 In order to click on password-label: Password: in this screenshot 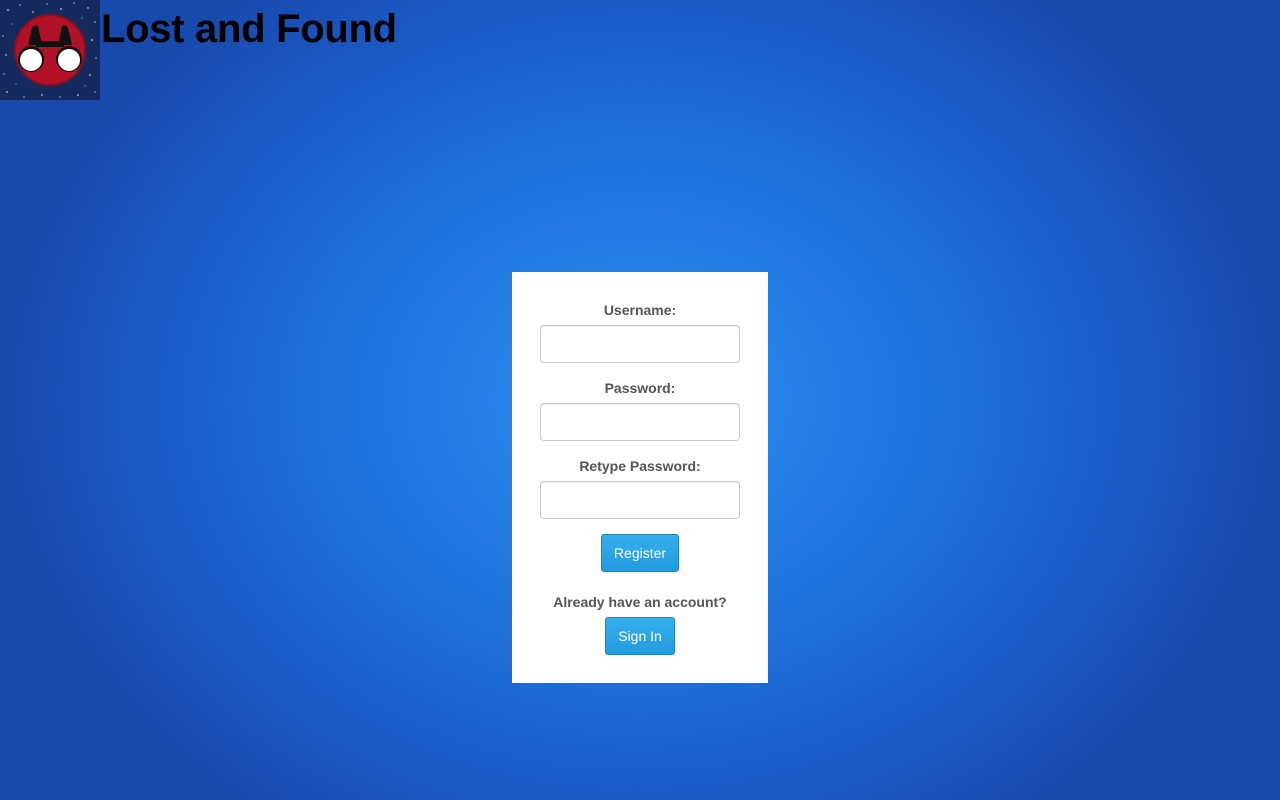, I will do `click(640, 388)`.